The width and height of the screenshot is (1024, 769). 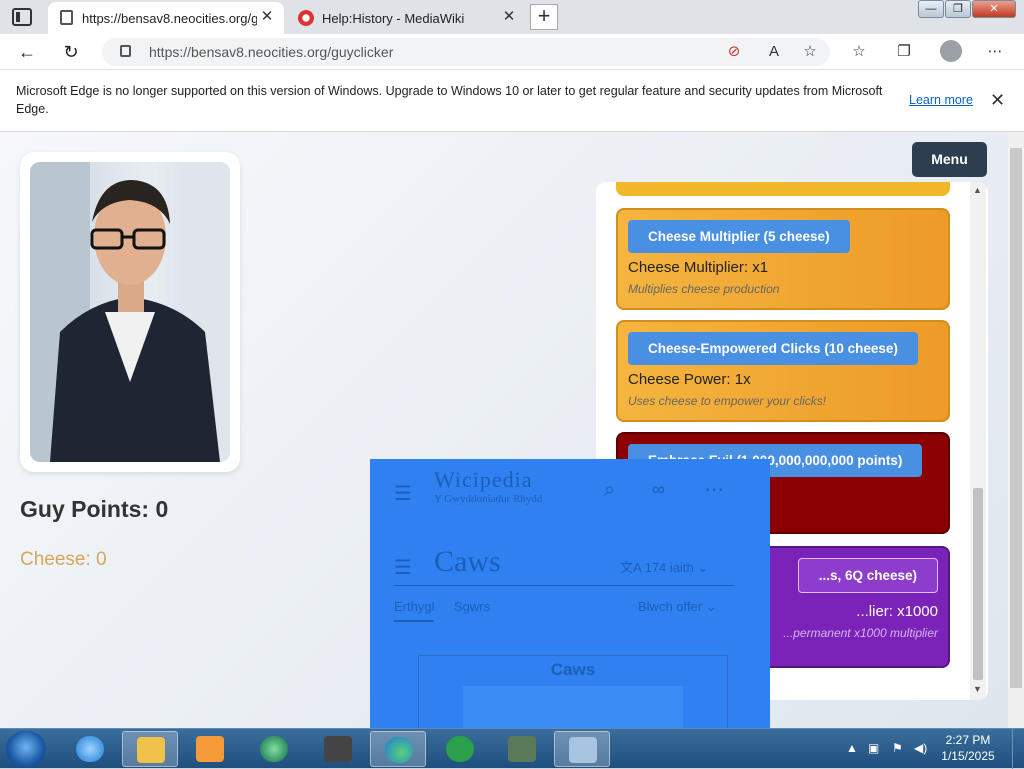 I want to click on lock-icon, so click(x=125, y=51).